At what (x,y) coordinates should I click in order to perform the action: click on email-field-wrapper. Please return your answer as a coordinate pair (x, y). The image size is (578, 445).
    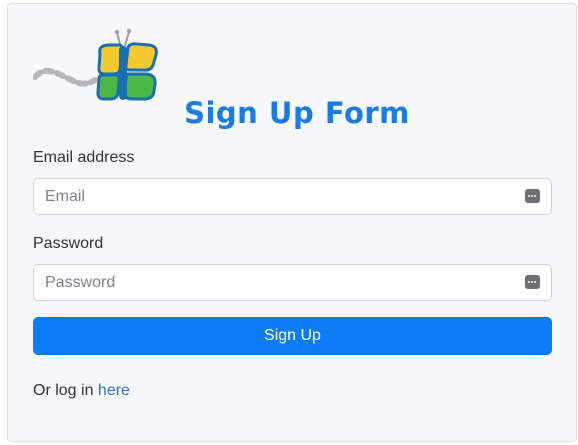
    Looking at the image, I should click on (292, 196).